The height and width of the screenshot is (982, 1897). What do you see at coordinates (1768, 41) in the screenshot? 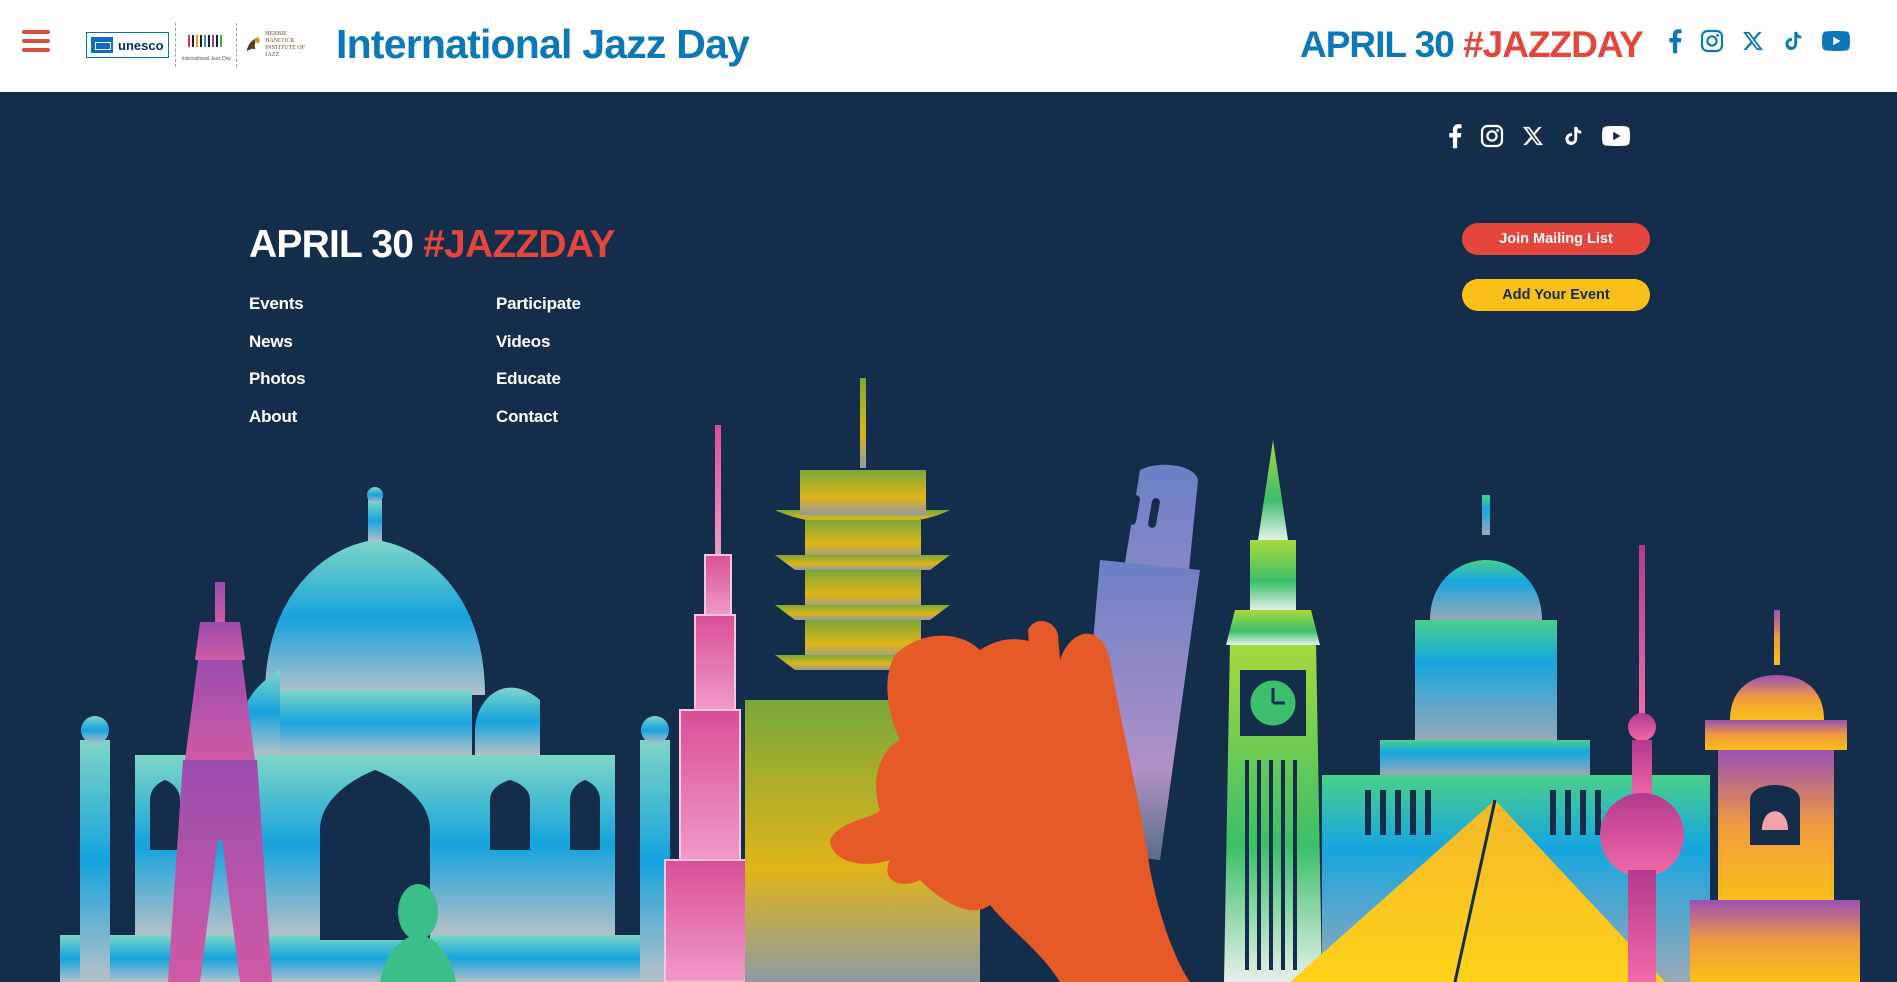
I see `header-social-icons` at bounding box center [1768, 41].